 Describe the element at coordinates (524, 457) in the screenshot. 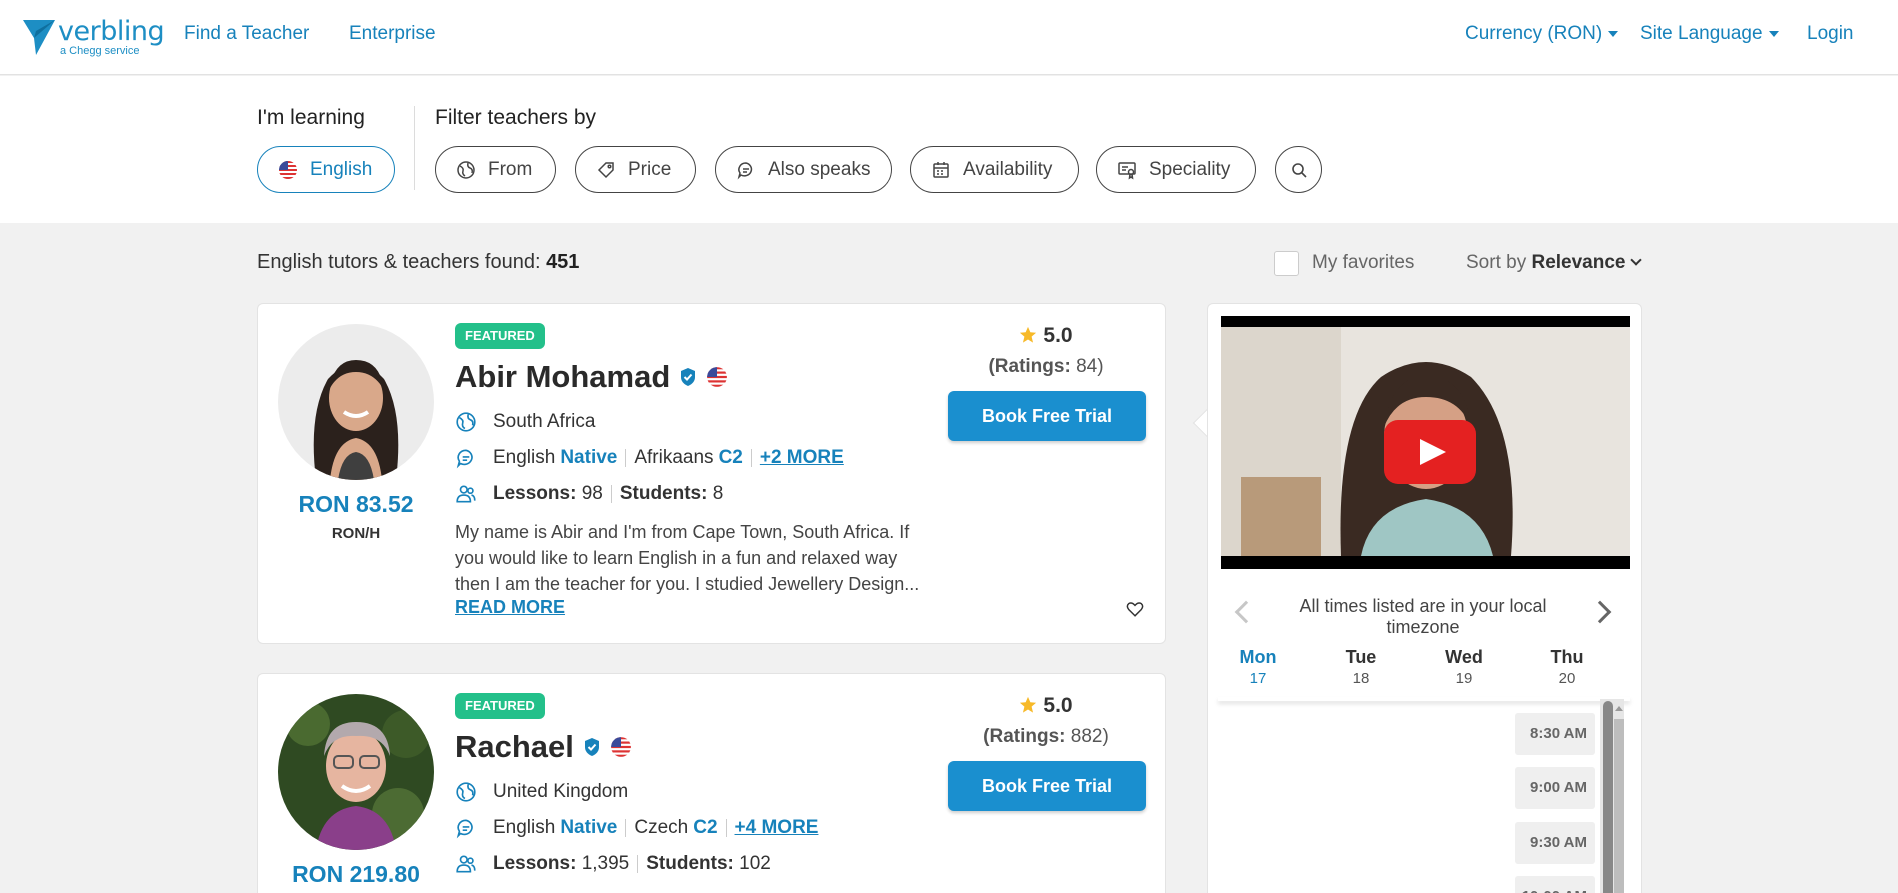

I see `language-name: English` at that location.